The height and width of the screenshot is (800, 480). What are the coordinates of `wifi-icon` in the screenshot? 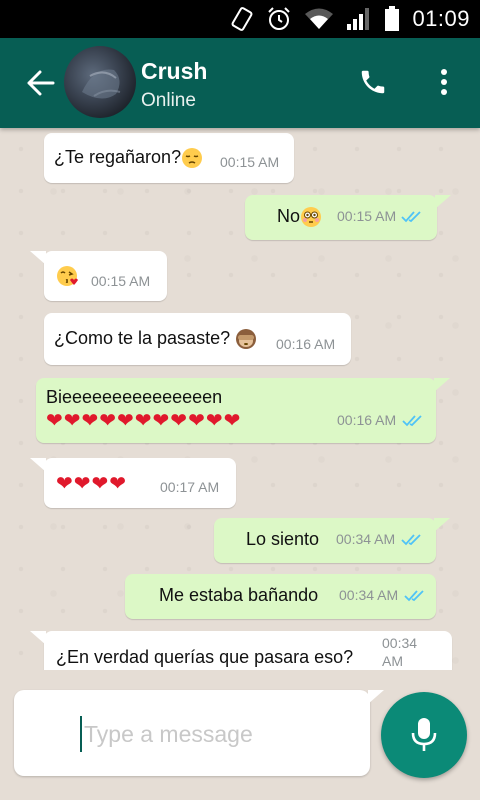 It's located at (319, 19).